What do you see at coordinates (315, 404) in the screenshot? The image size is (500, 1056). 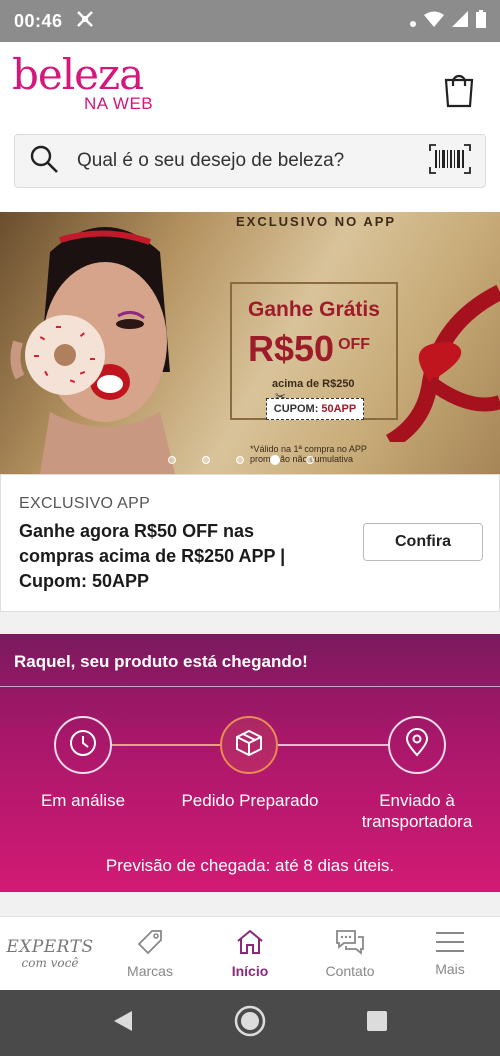 I see `banner-coupon: ✂ CUPOM: 50APP` at bounding box center [315, 404].